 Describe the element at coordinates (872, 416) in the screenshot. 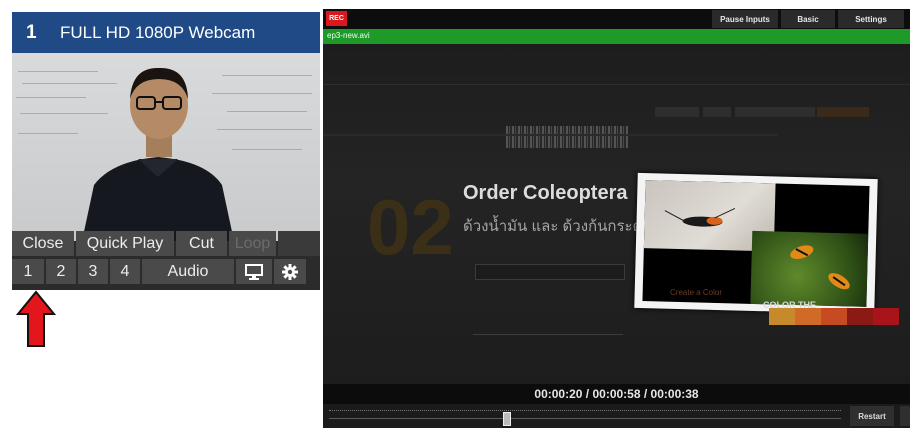

I see `restart-button: Restart` at that location.